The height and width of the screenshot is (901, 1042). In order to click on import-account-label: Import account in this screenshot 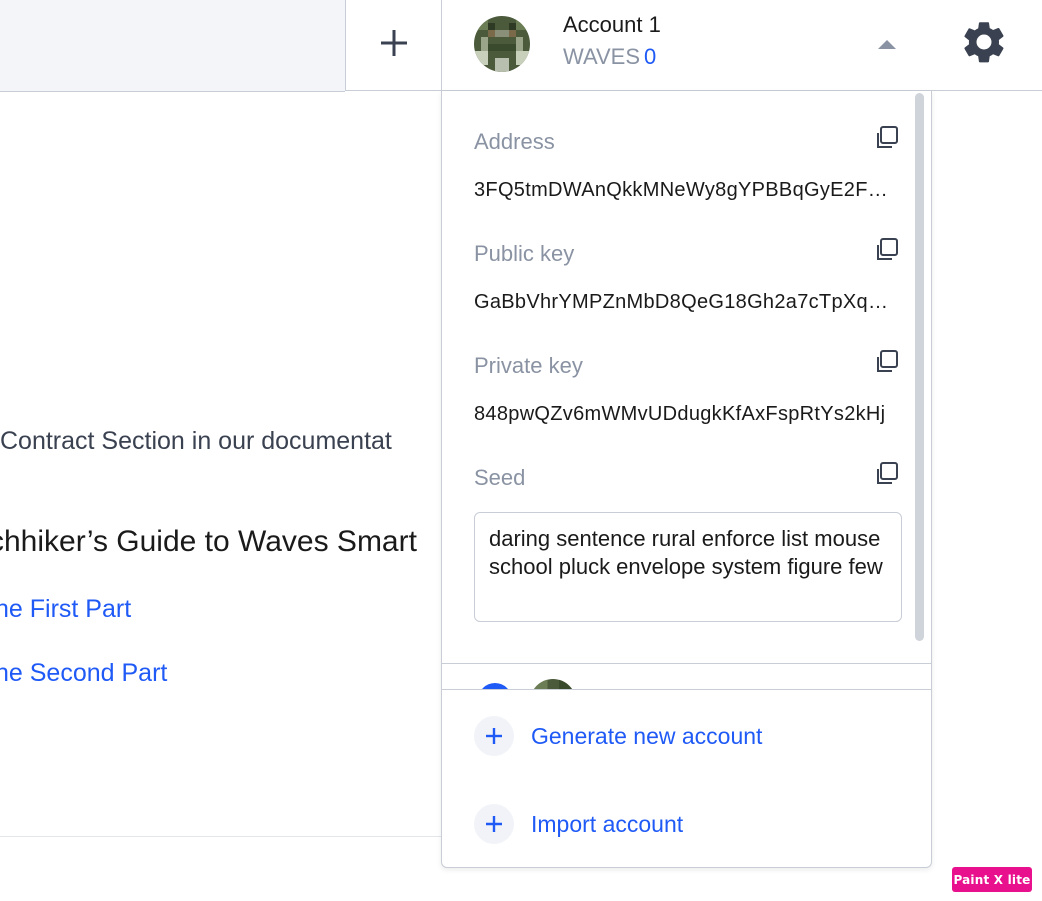, I will do `click(607, 823)`.